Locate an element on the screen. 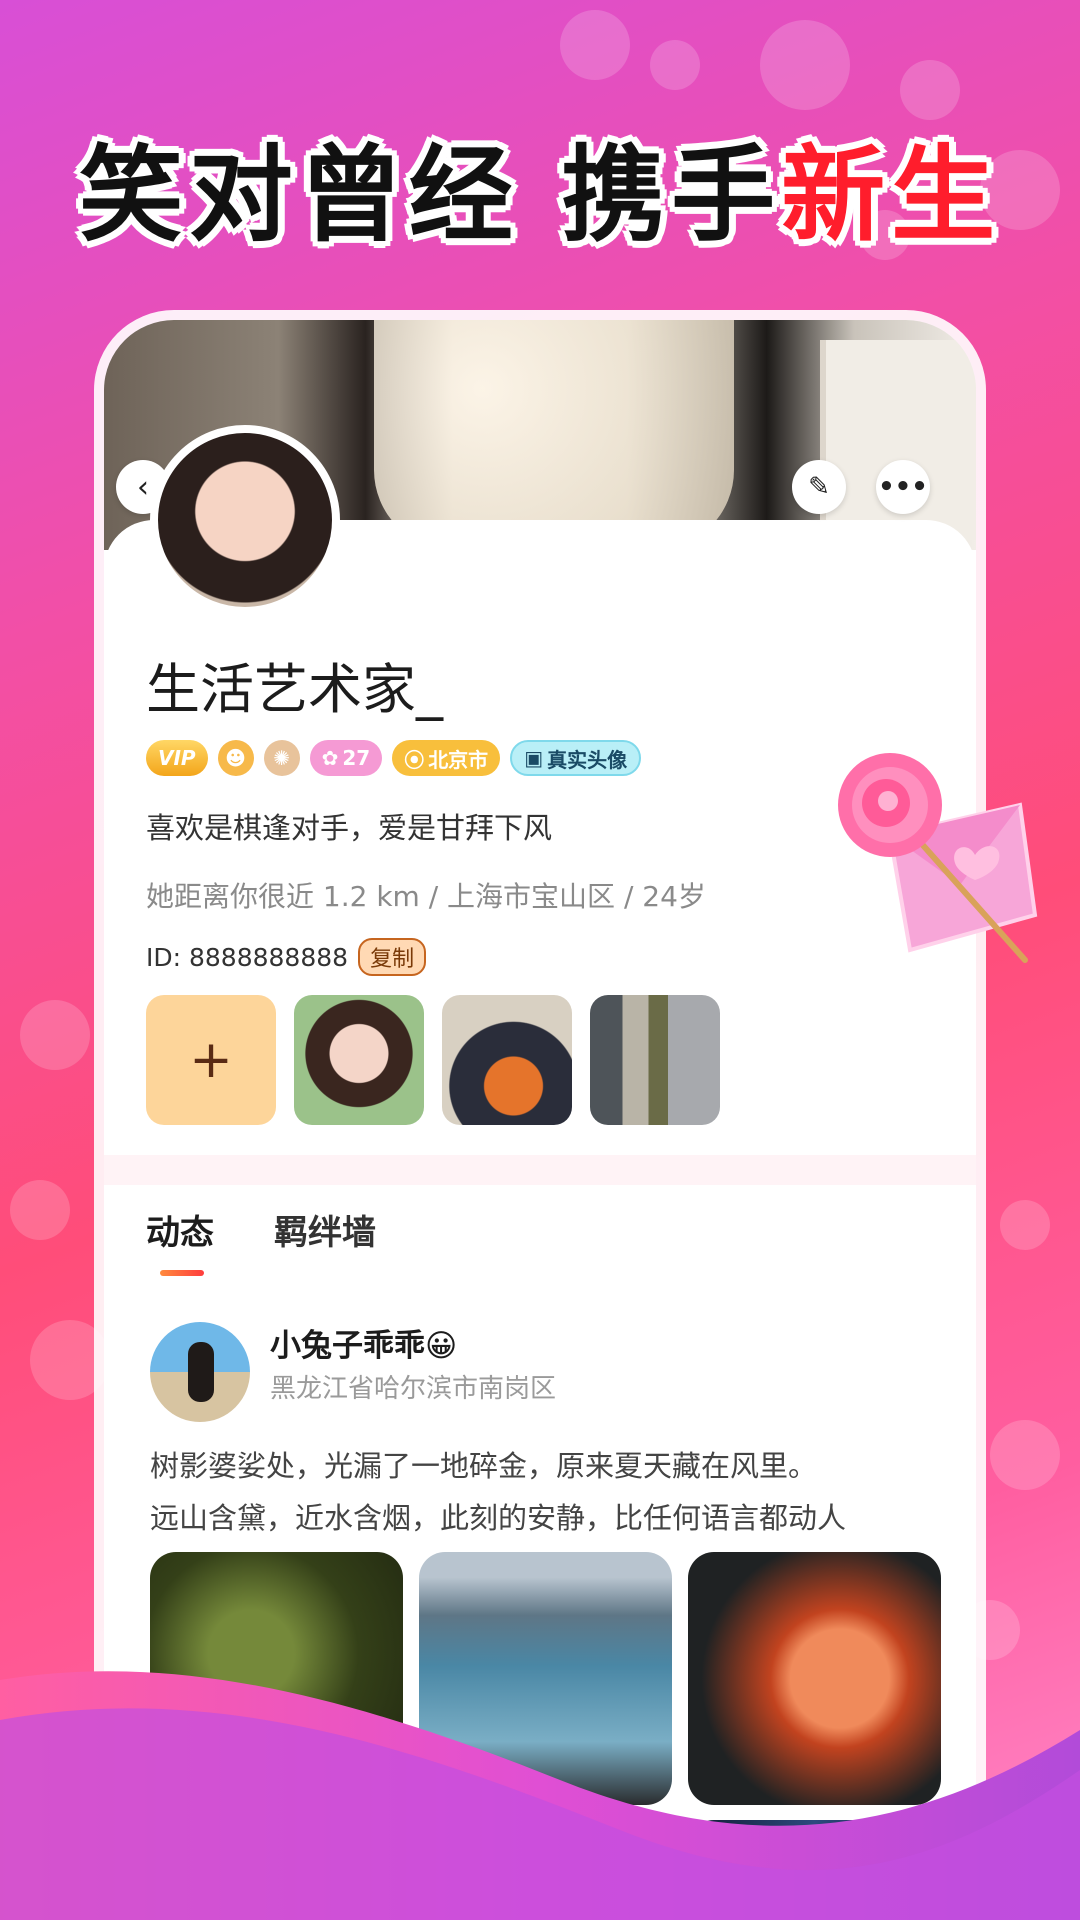 The height and width of the screenshot is (1920, 1080). headline-part1: 笑对曾经 is located at coordinates (320, 195).